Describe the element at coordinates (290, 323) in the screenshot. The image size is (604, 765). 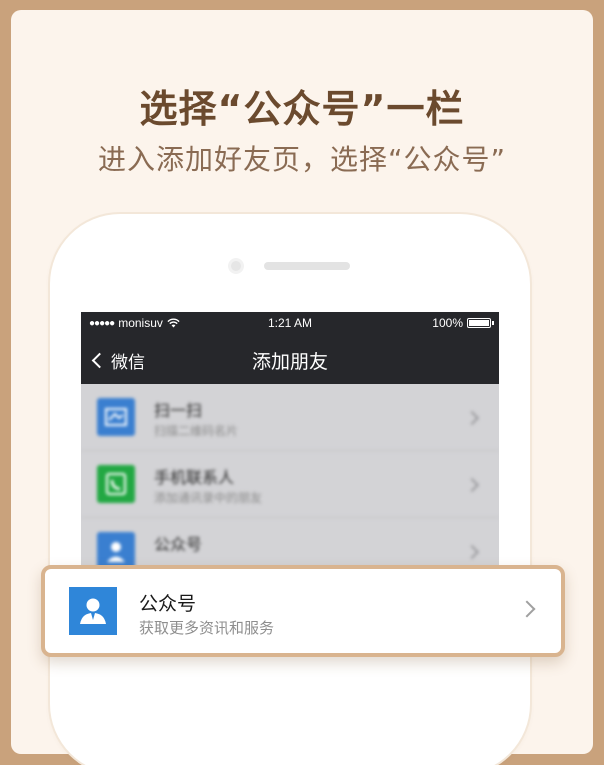
I see `status-bar: ●●●●● monisuv 1:21 AM 100%` at that location.